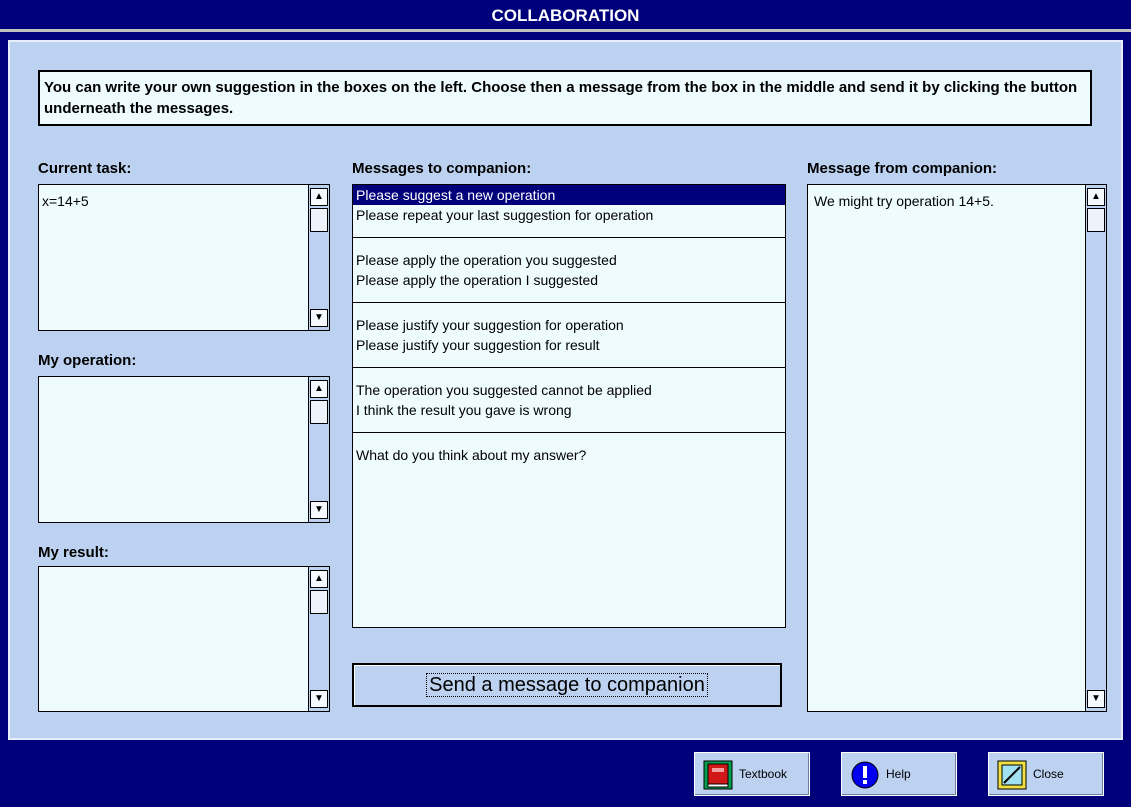 The width and height of the screenshot is (1131, 807). Describe the element at coordinates (318, 449) in the screenshot. I see `my-operation-scrollbar: ▲ ▼` at that location.